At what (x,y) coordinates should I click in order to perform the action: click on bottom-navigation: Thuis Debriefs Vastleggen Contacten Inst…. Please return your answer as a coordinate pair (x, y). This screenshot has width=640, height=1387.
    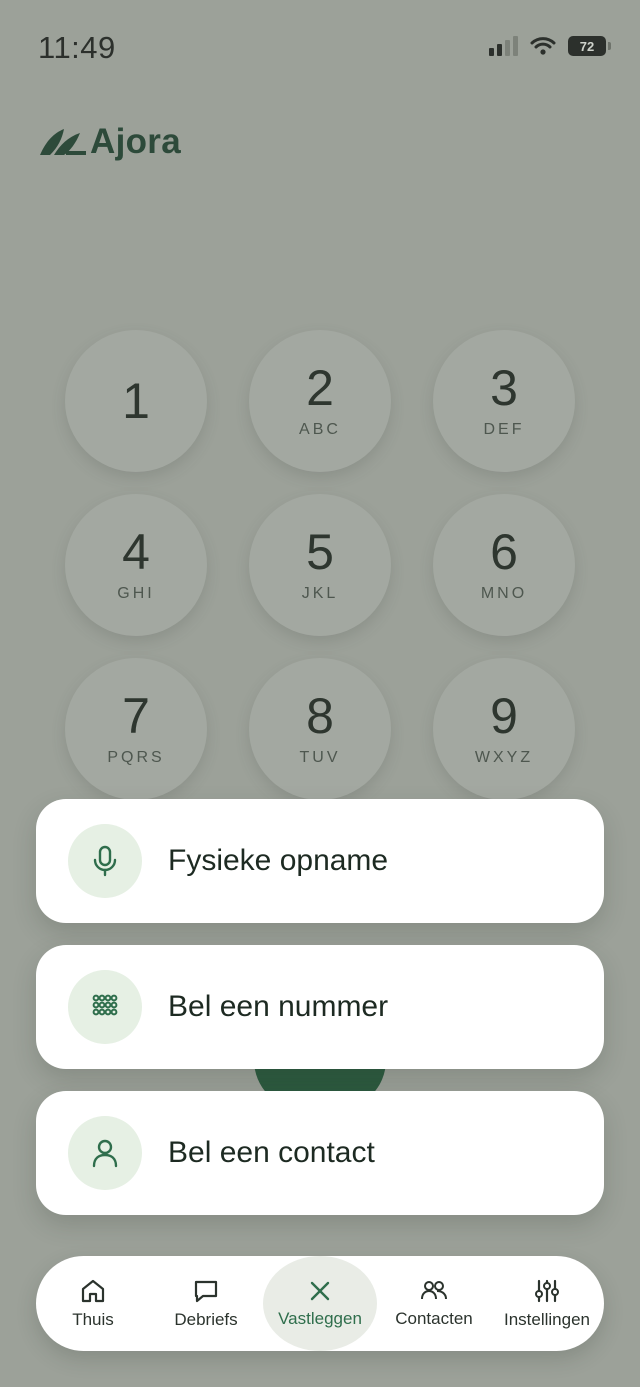
    Looking at the image, I should click on (320, 1303).